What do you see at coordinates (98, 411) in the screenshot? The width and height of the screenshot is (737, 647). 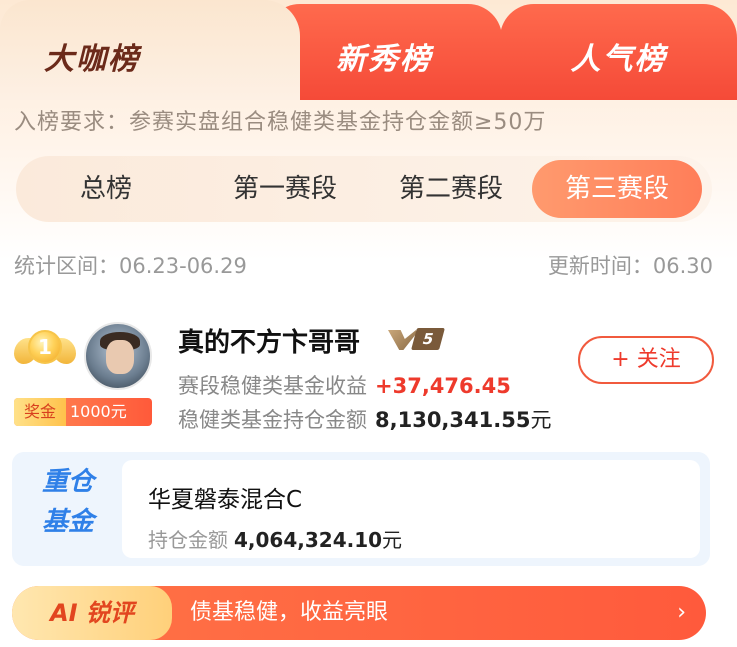 I see `award-amount: 1000元` at bounding box center [98, 411].